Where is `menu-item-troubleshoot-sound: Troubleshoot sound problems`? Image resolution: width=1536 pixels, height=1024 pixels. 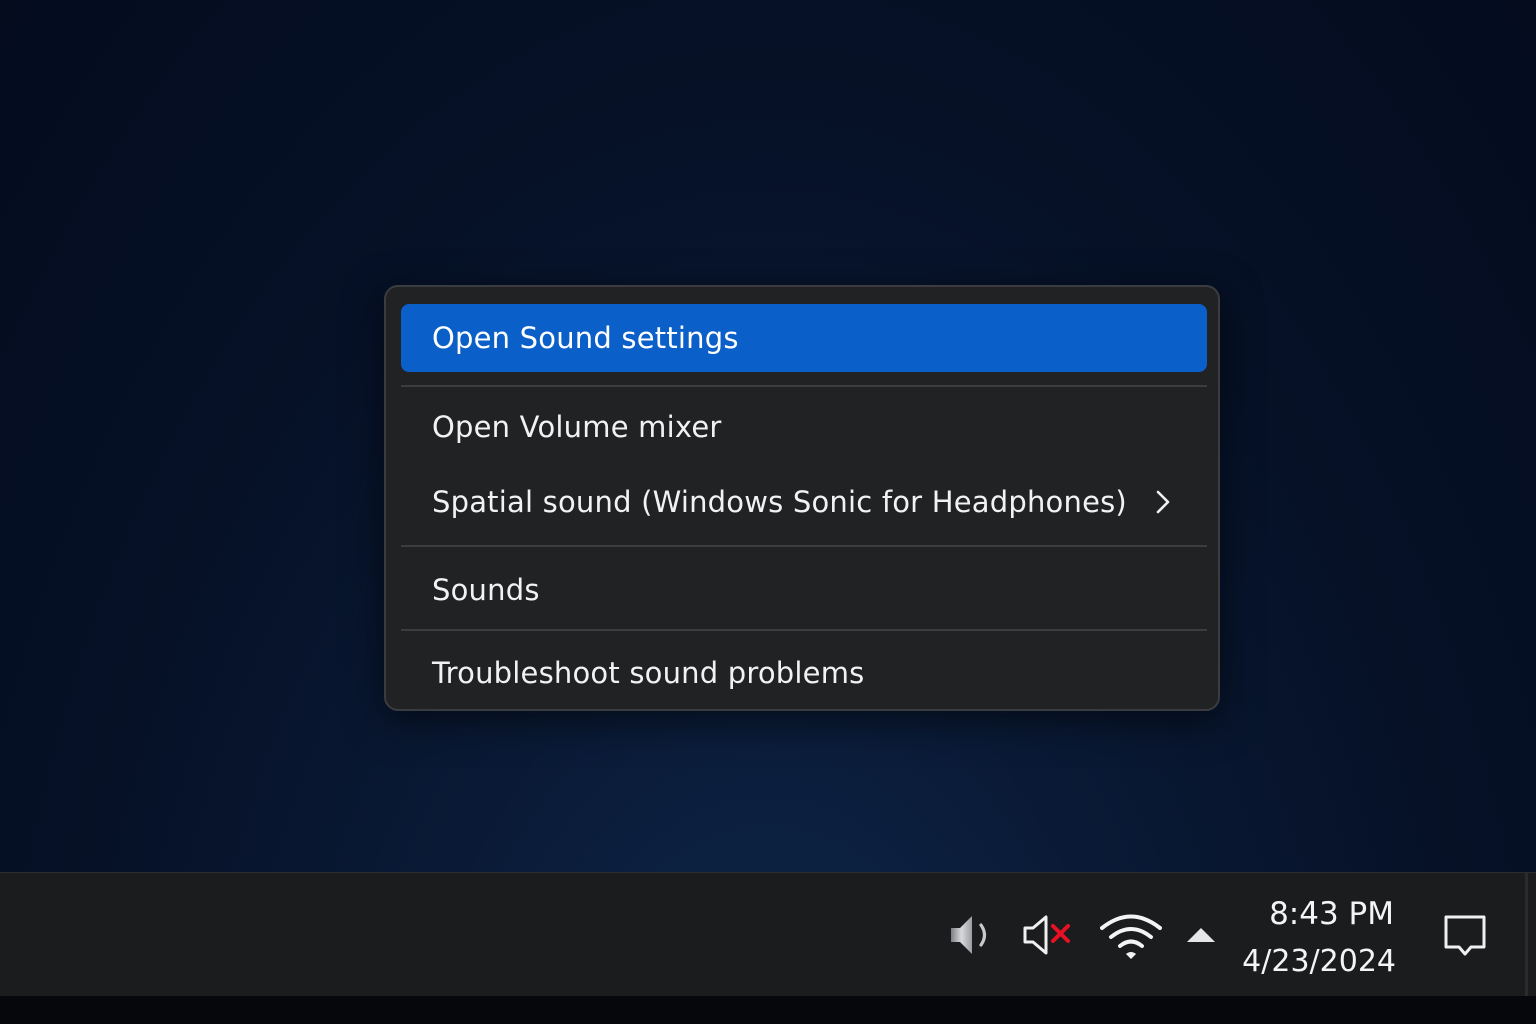
menu-item-troubleshoot-sound: Troubleshoot sound problems is located at coordinates (804, 673).